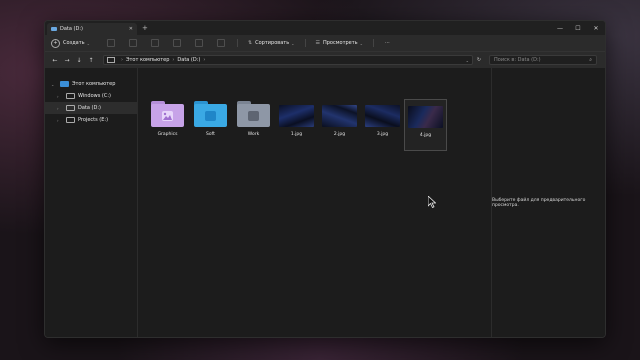  I want to click on close-button: ✕, so click(596, 28).